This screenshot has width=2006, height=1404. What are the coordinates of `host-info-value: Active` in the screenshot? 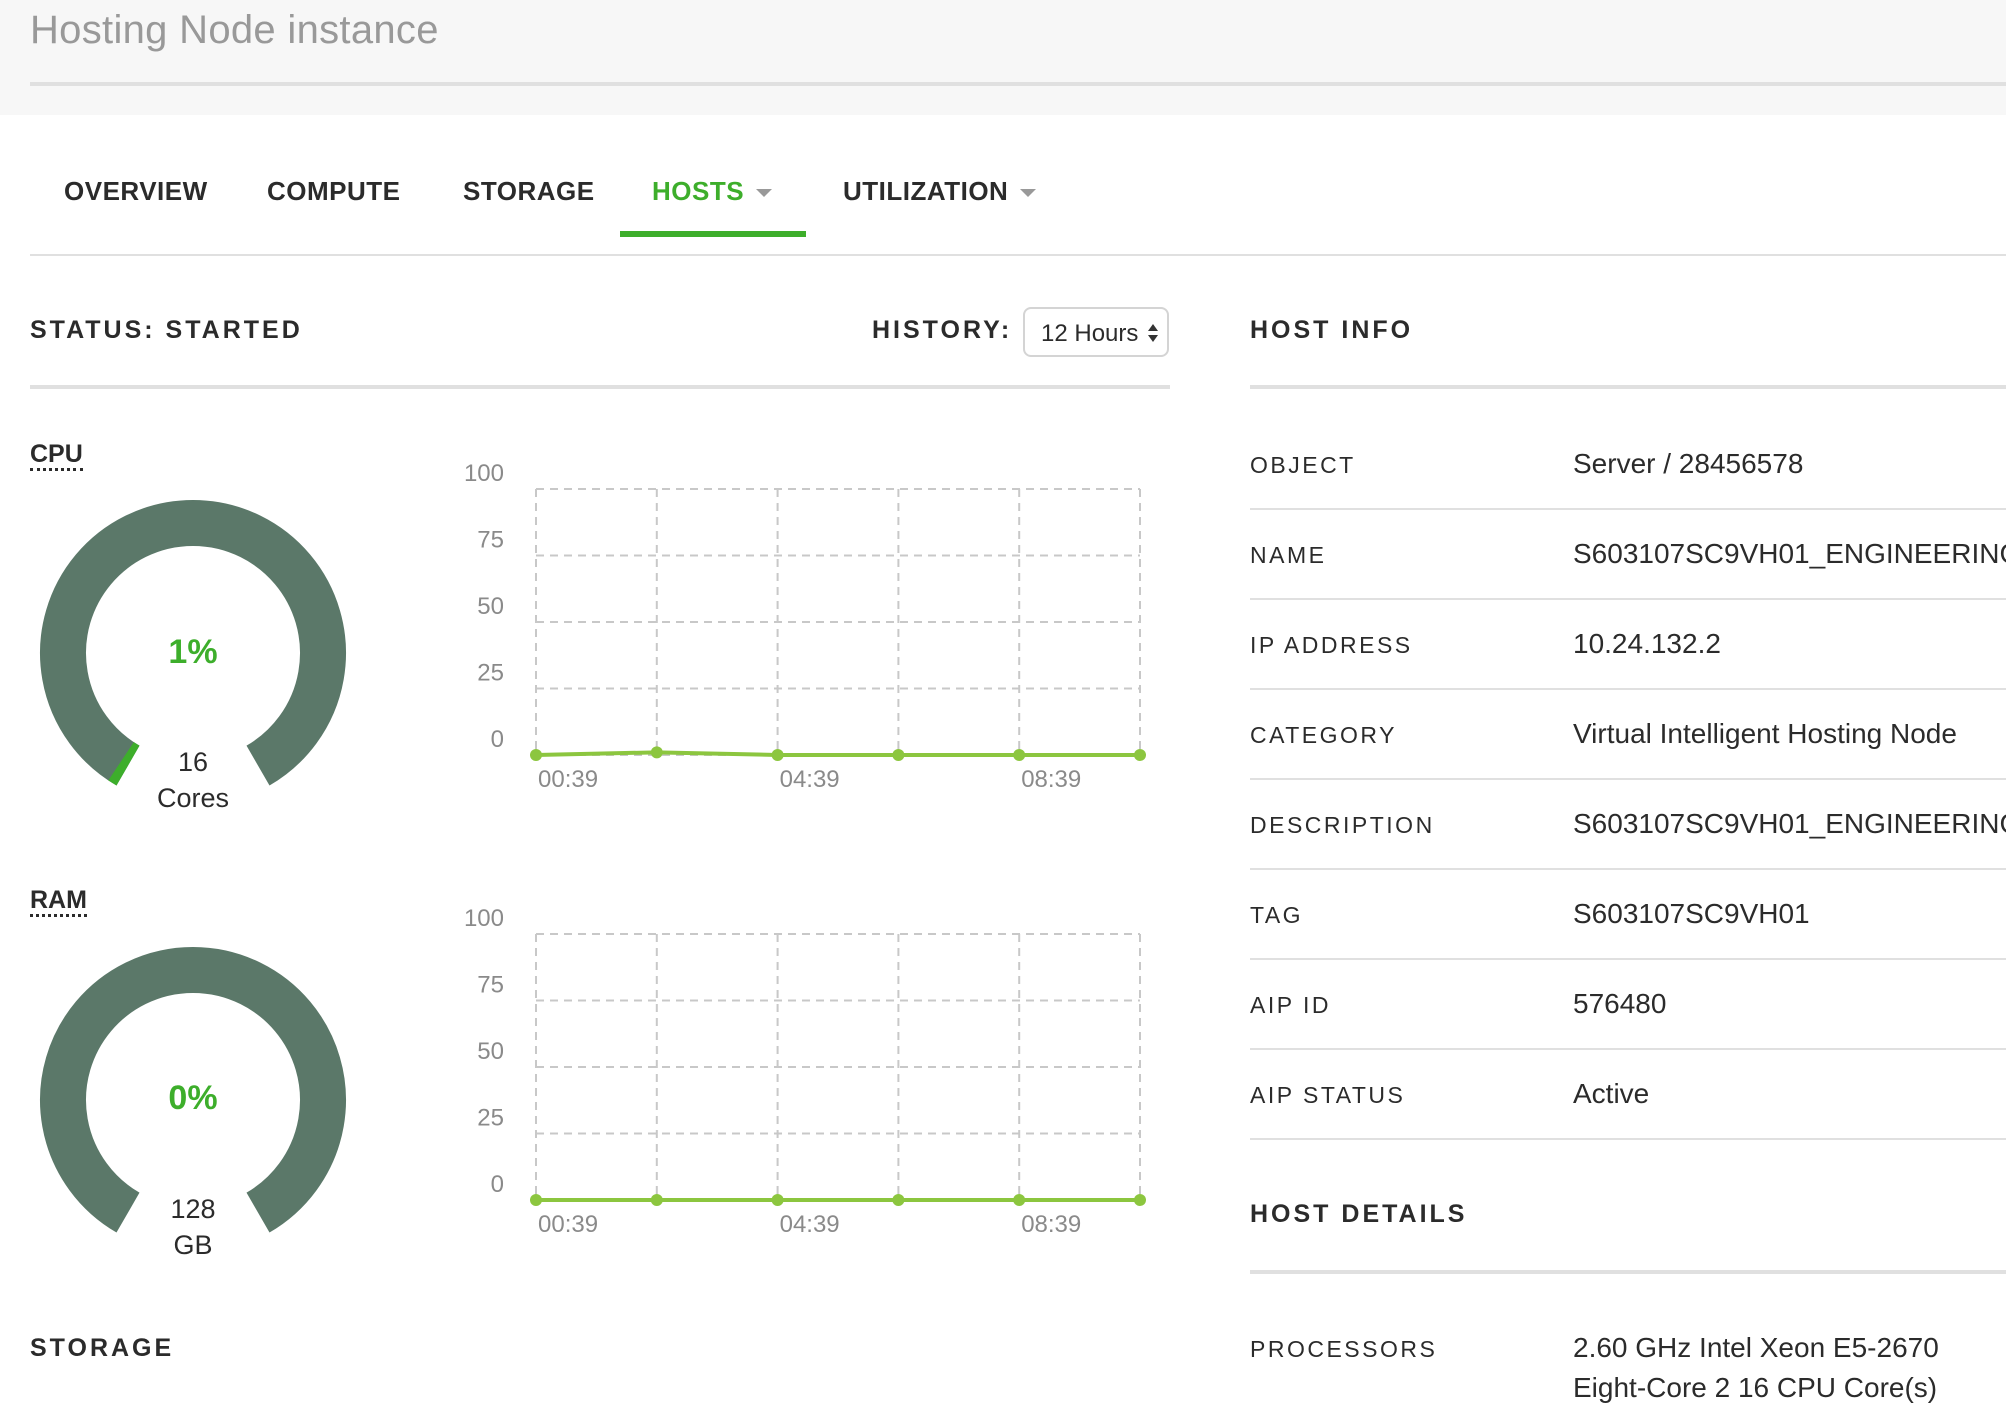 It's located at (1611, 1093).